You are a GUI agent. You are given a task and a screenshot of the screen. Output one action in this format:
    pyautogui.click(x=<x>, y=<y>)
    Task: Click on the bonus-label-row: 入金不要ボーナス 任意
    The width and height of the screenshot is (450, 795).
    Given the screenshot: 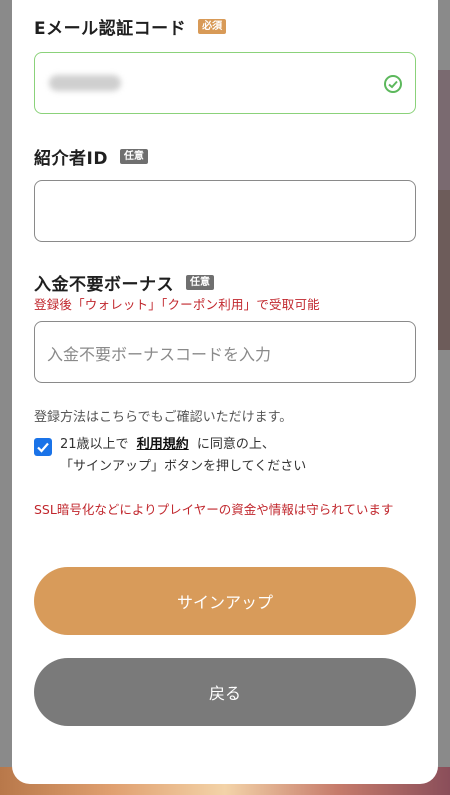 What is the action you would take?
    pyautogui.click(x=124, y=282)
    